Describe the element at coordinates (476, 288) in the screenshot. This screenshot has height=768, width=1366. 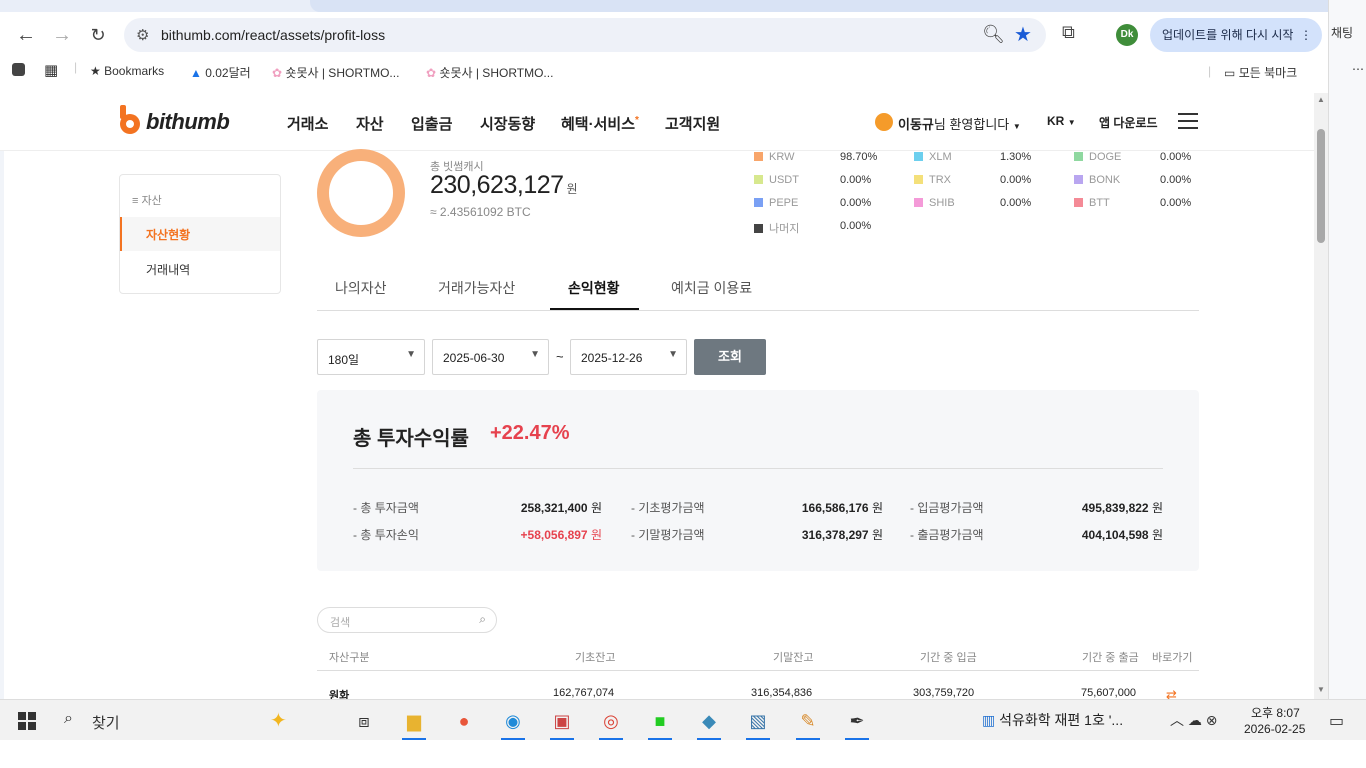
I see `tab-tradable-assets: 거래가능자산` at that location.